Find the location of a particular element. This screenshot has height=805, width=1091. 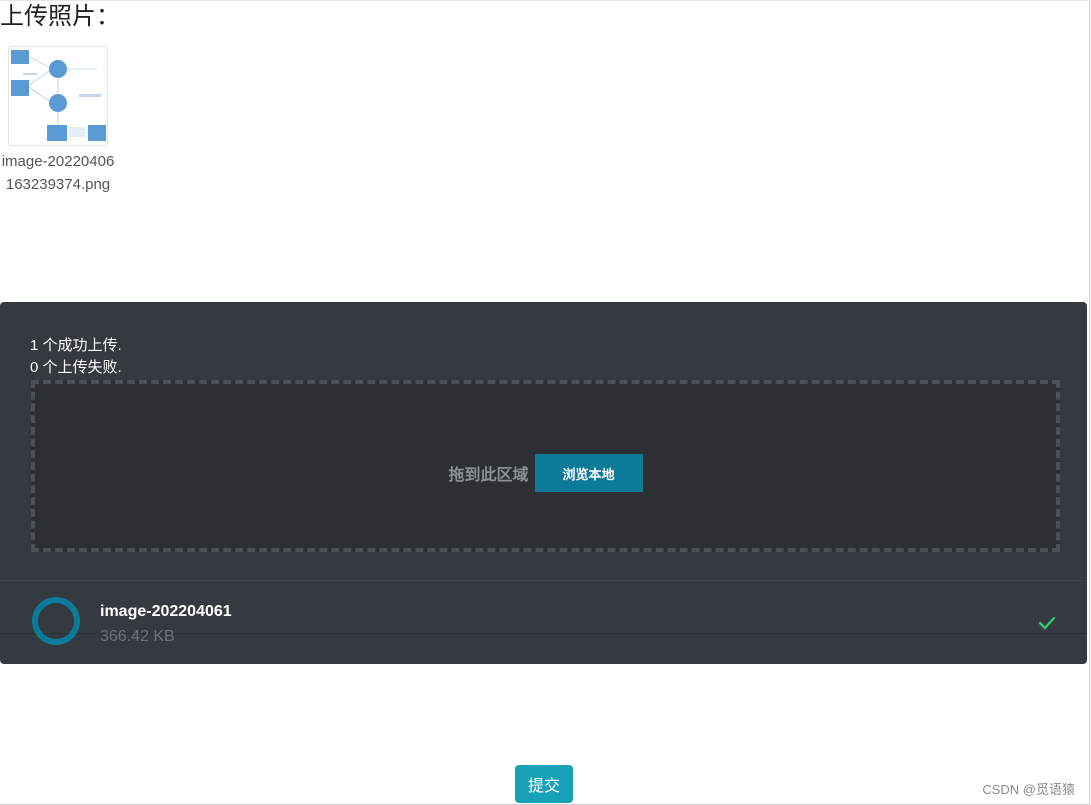

upload-file-row: image-202204061 366.42 KB is located at coordinates (543, 622).